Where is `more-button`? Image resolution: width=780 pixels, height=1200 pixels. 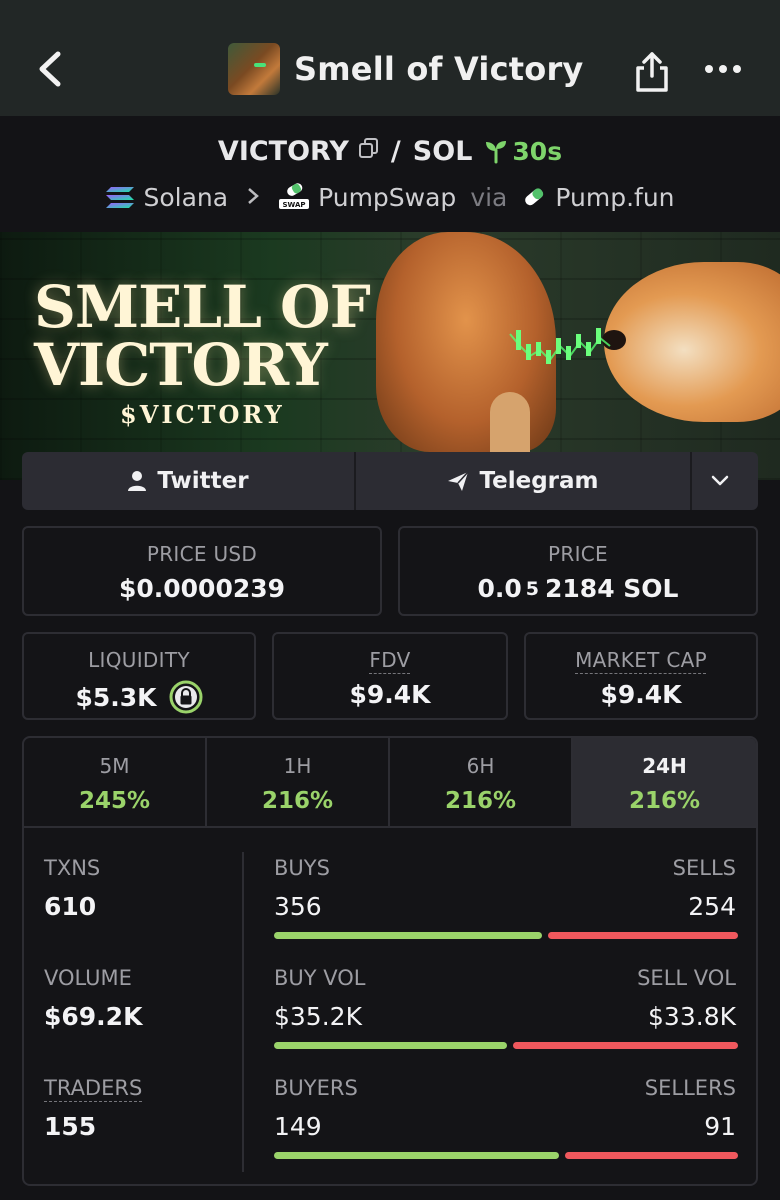 more-button is located at coordinates (723, 69).